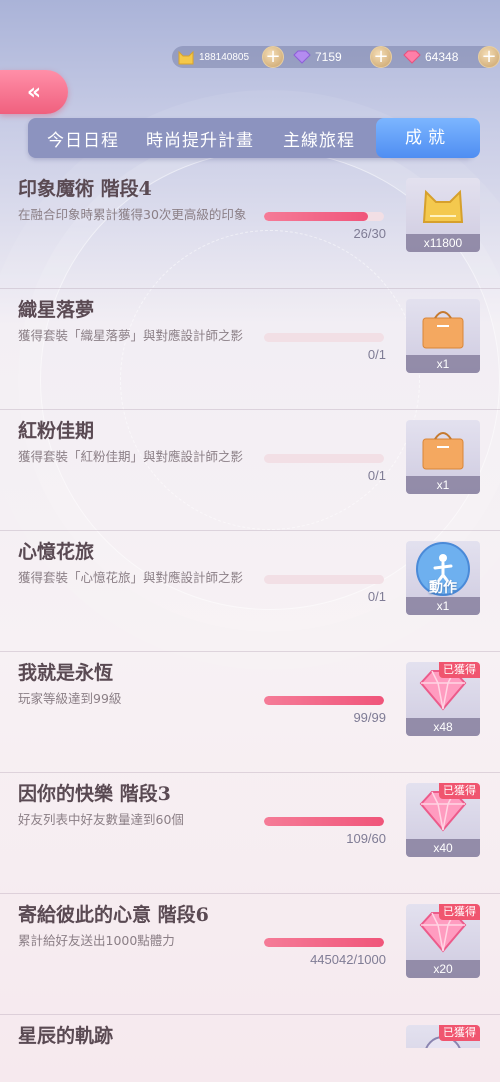  I want to click on tab-fashion-plan: 時尚提升計畫, so click(200, 138).